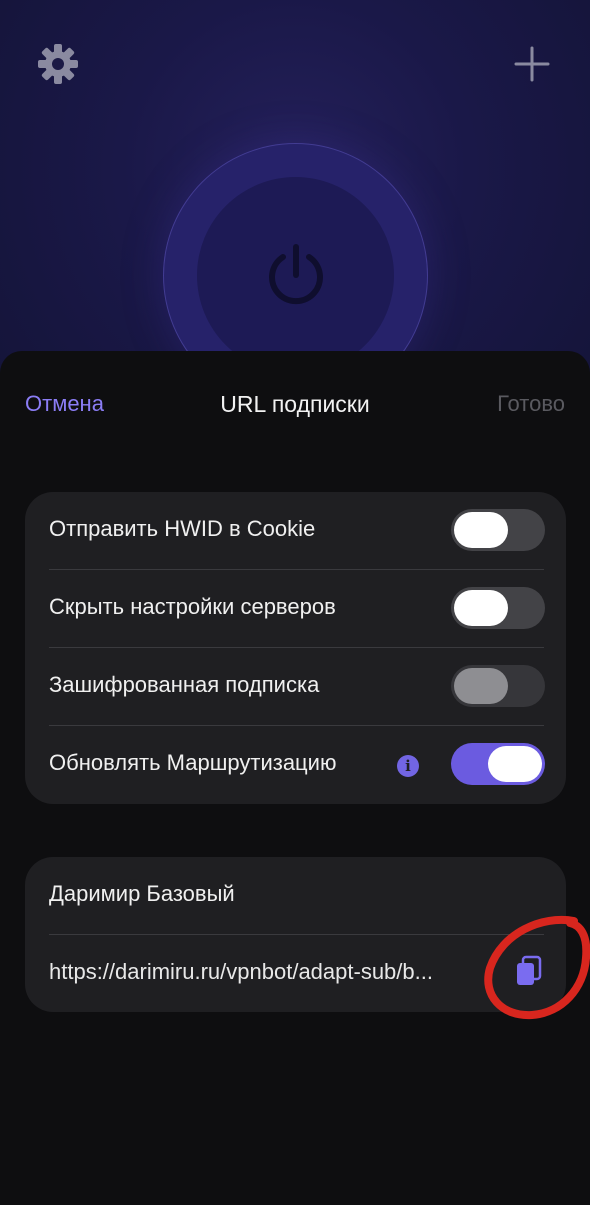 The width and height of the screenshot is (590, 1205). I want to click on setting-row-encrypted-sub: Зашифрованная подписка, so click(295, 687).